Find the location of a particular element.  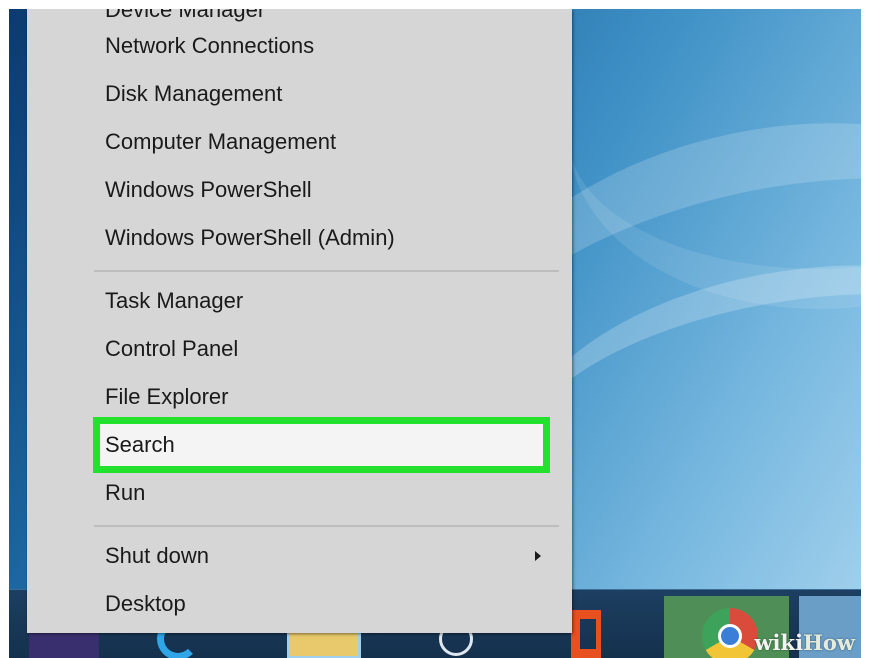

menu-item-computer-management: Computer Management is located at coordinates (326, 142).